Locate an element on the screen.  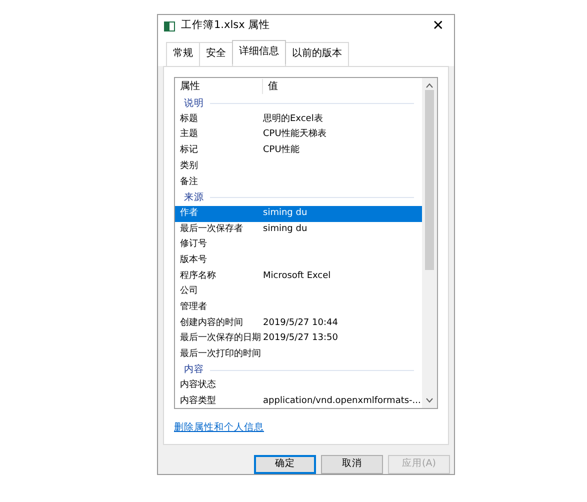
property-name: 主题 is located at coordinates (189, 135).